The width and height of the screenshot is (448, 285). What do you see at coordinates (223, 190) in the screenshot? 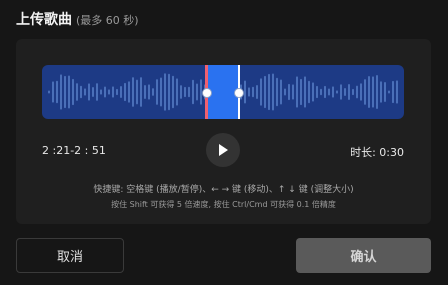
I see `shortcut-hint: 快捷键: 空格键 (播放/暂停)、← → 键 (移动)、↑ ↓ 键 (调整大小)` at bounding box center [223, 190].